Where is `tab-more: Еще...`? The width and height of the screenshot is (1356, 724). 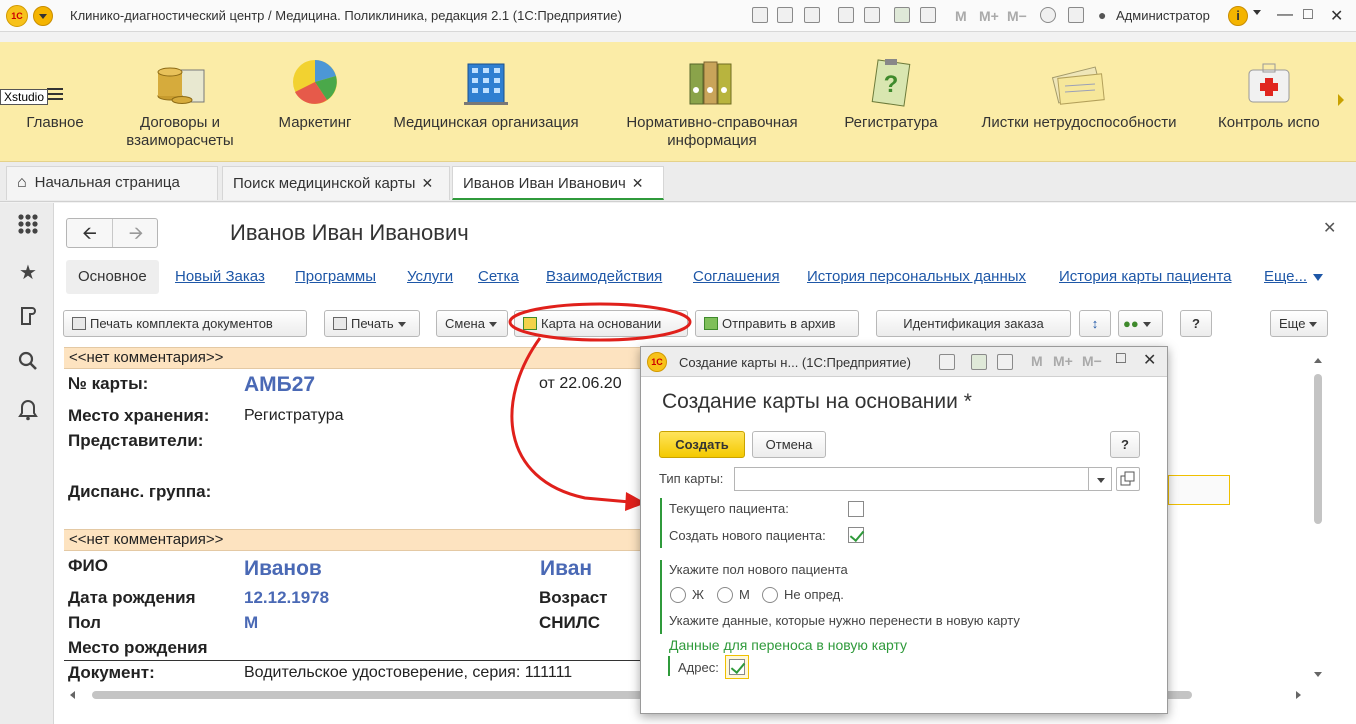
tab-more: Еще... is located at coordinates (1285, 276).